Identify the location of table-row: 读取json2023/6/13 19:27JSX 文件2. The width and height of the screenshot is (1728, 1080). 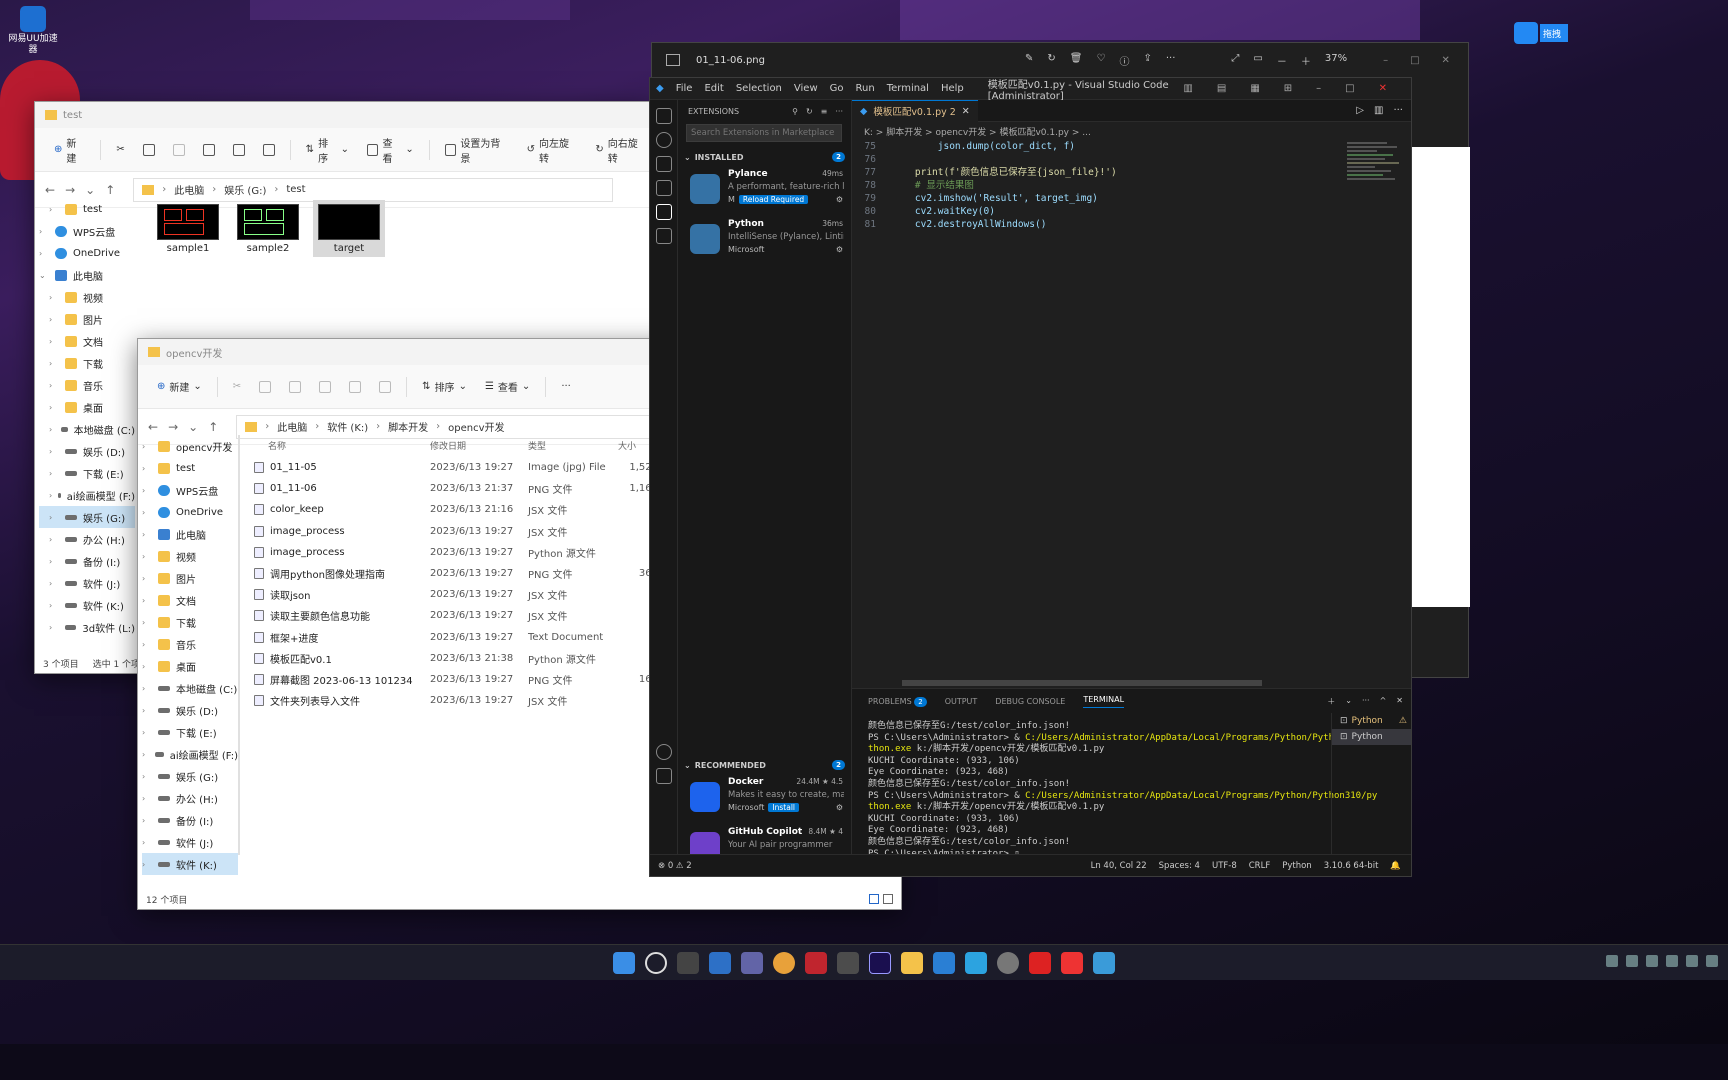
(456, 594).